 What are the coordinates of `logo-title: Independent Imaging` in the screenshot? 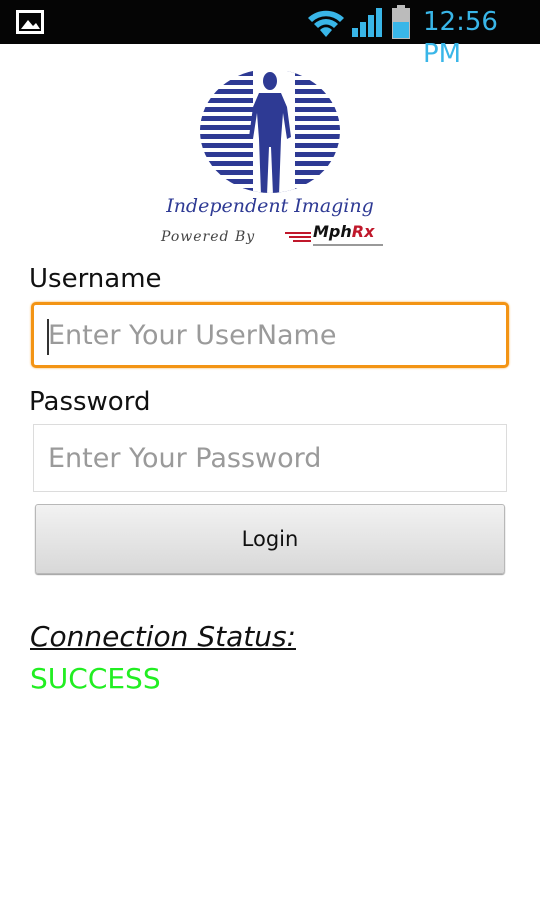 It's located at (270, 206).